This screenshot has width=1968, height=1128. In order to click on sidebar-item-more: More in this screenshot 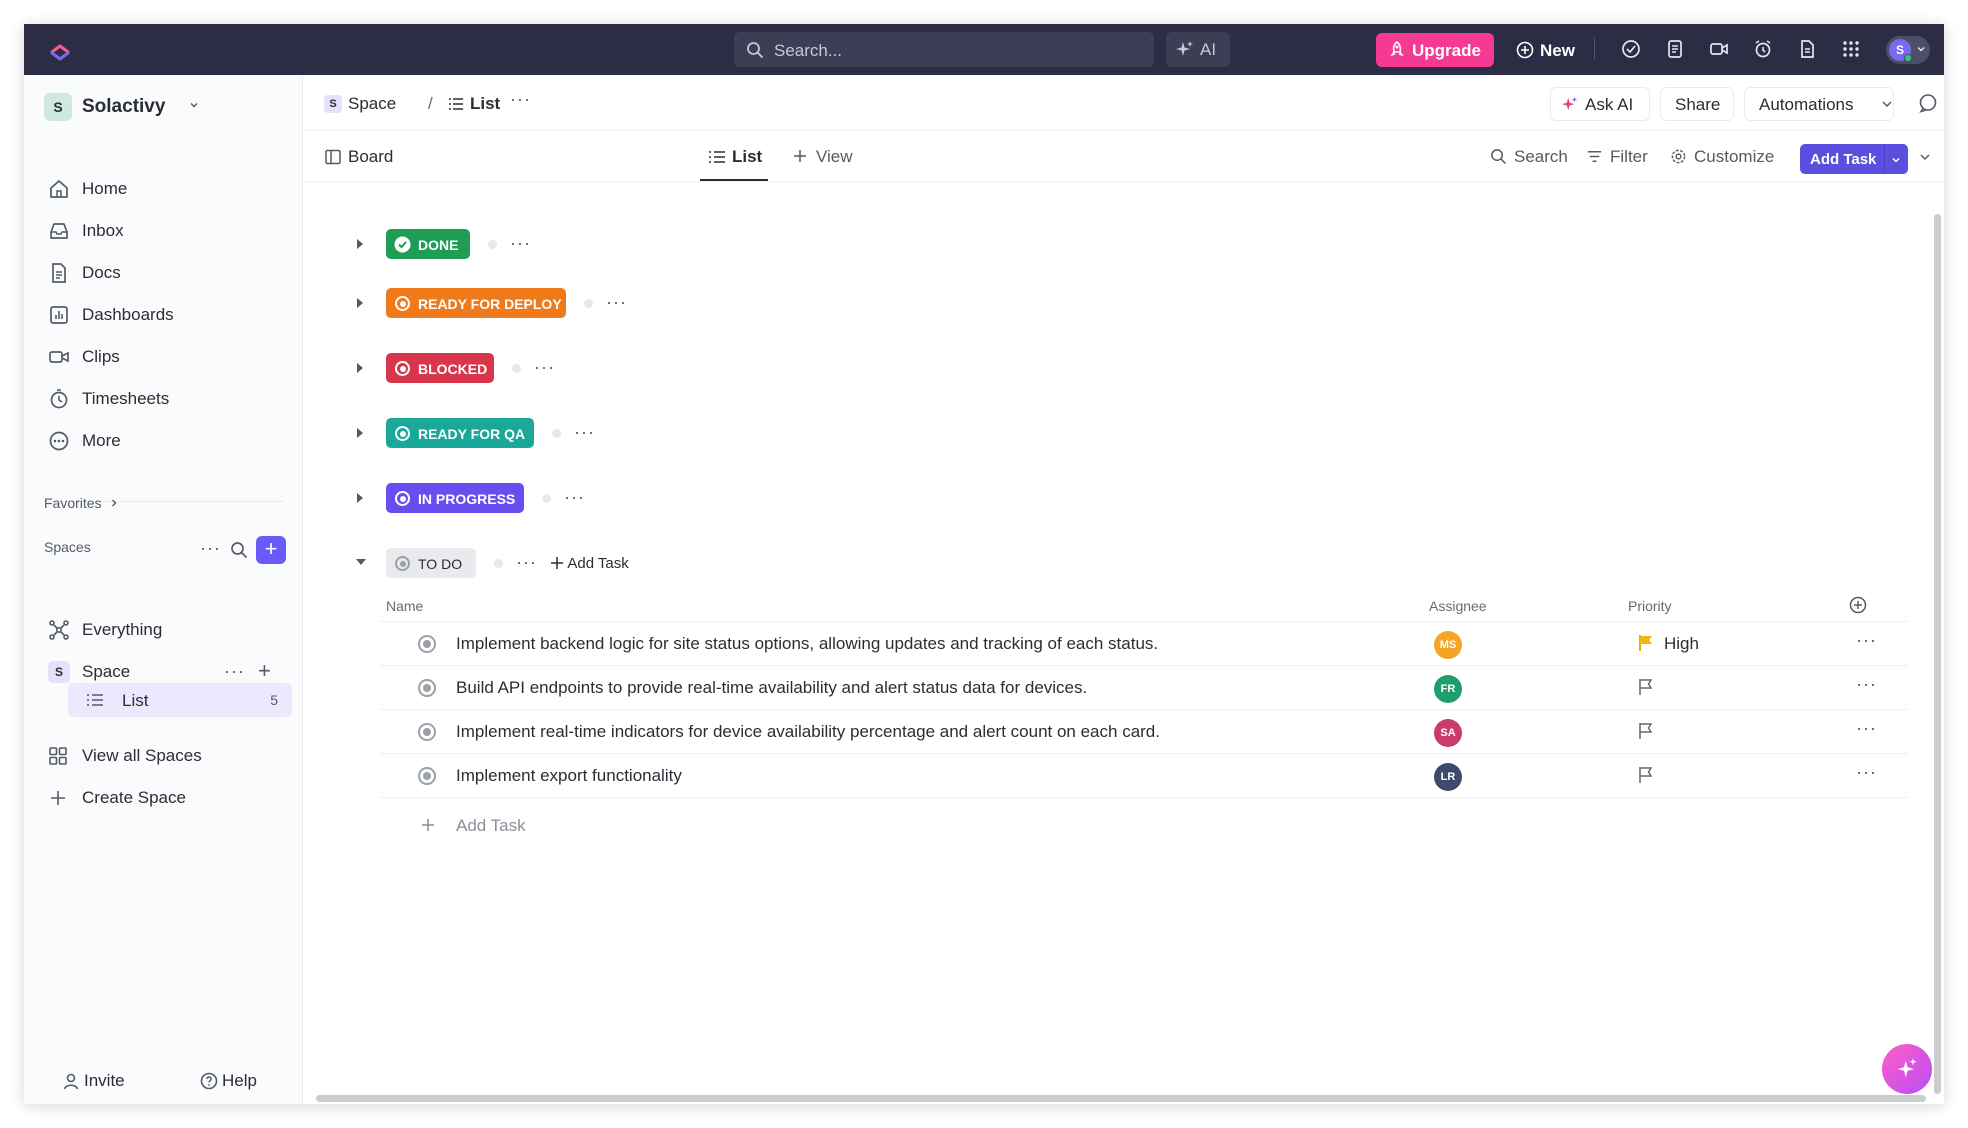, I will do `click(163, 441)`.